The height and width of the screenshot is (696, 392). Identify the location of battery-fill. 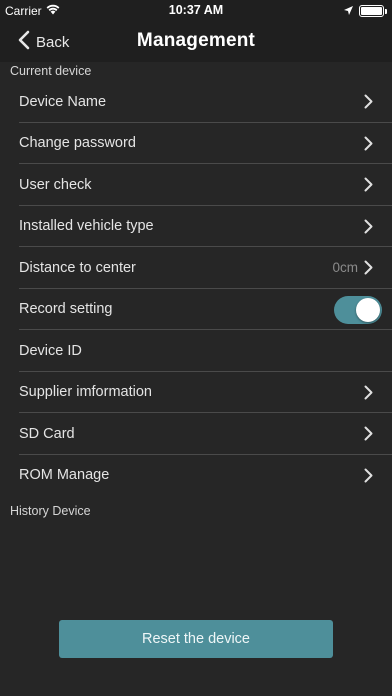
(371, 11).